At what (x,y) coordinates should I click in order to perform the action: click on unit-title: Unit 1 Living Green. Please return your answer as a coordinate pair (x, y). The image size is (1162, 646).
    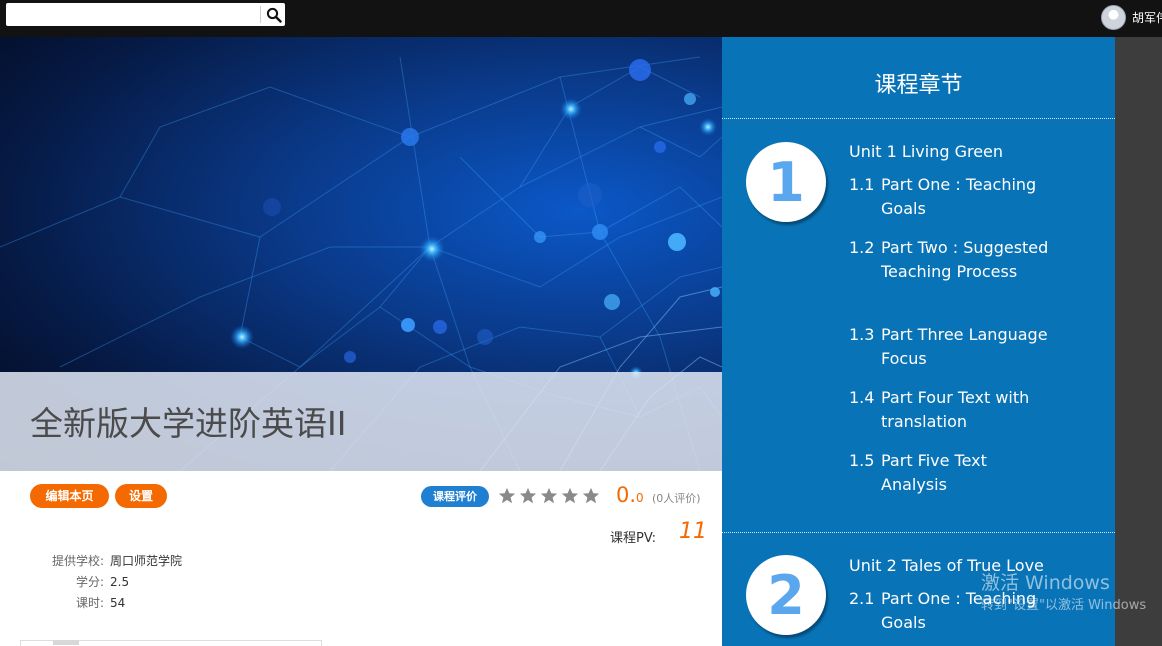
    Looking at the image, I should click on (926, 151).